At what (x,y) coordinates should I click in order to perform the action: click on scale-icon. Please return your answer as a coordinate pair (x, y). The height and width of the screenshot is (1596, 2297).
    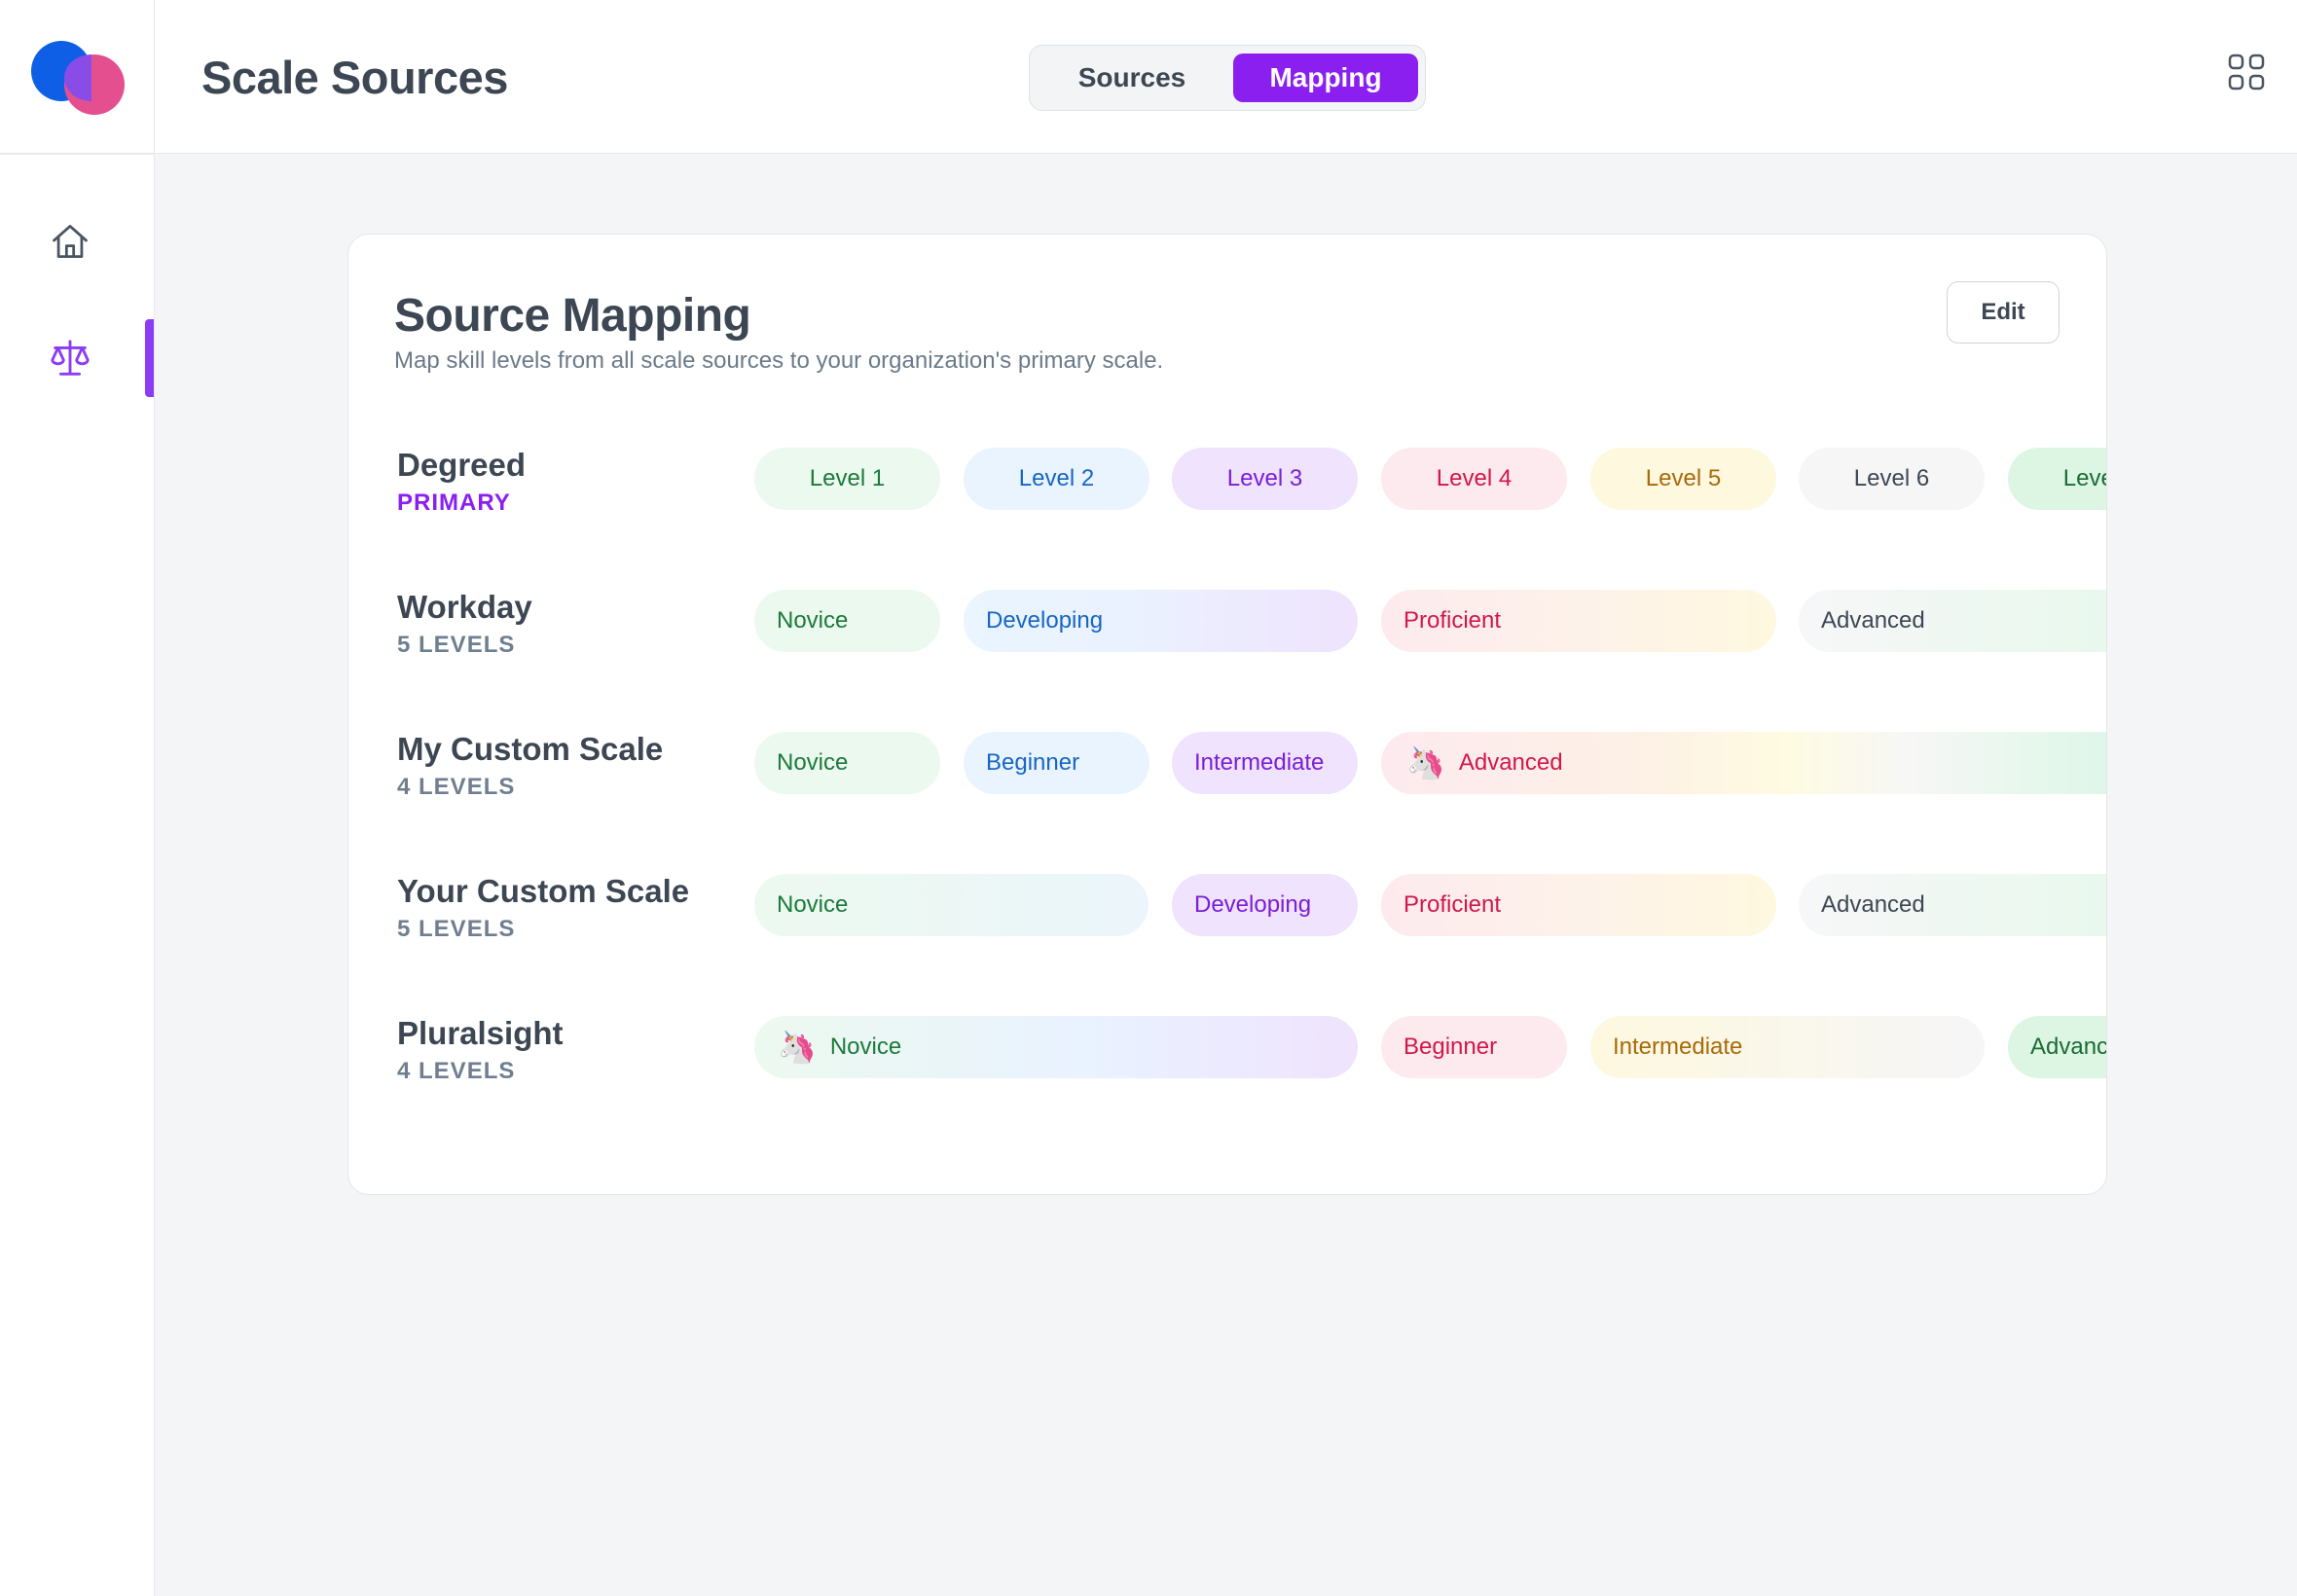
    Looking at the image, I should click on (70, 358).